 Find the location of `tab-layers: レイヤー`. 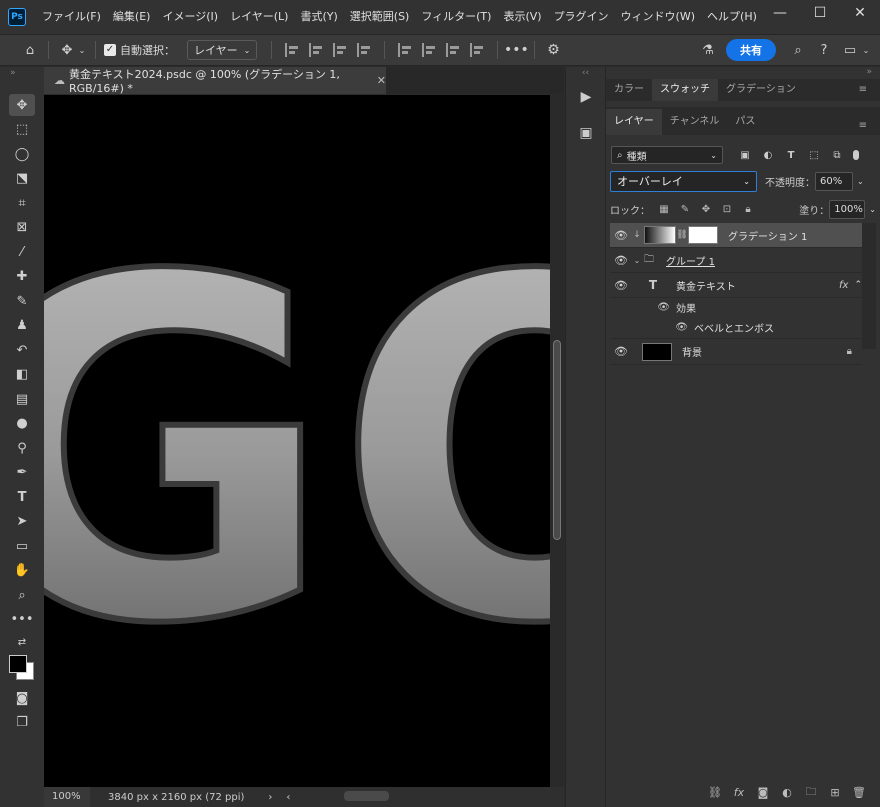

tab-layers: レイヤー is located at coordinates (634, 122).